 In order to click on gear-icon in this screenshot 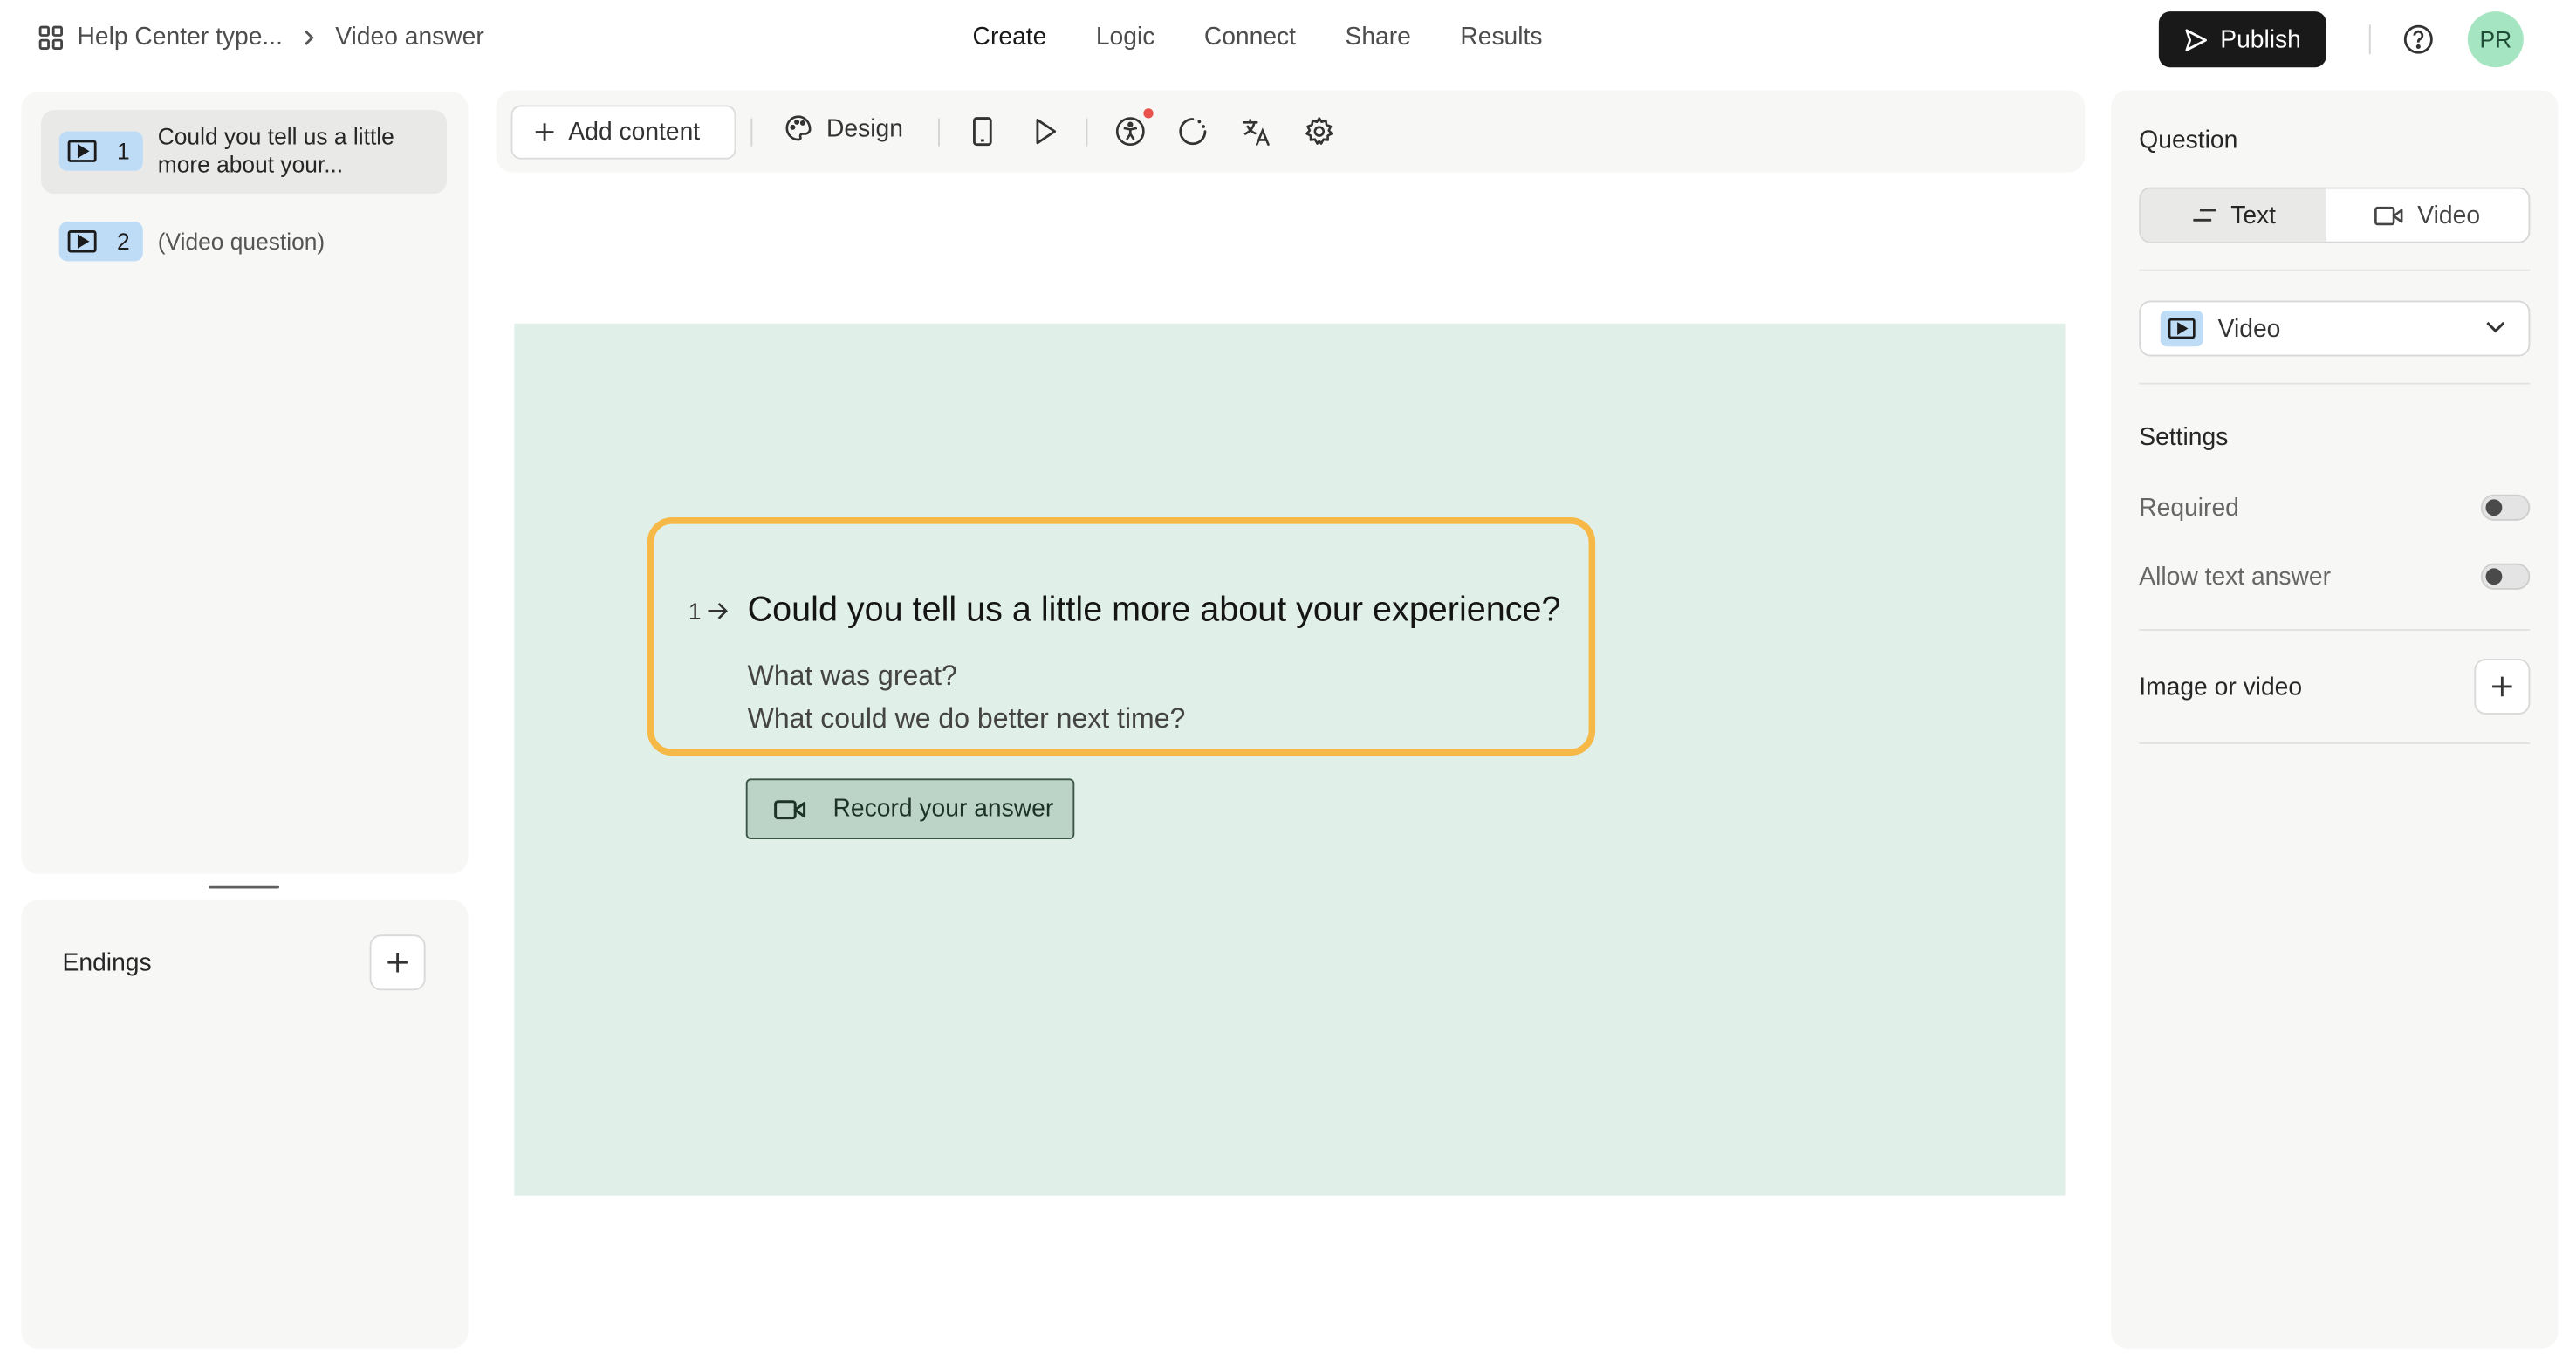, I will do `click(1320, 131)`.